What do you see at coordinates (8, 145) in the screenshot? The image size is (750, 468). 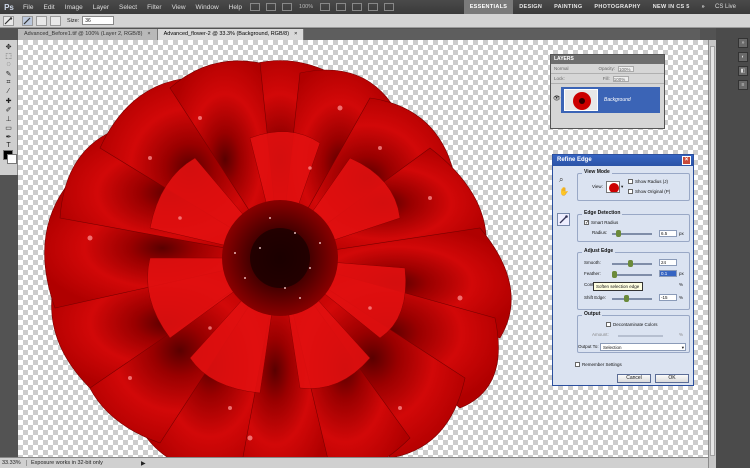 I see `type-tool-icon: T` at bounding box center [8, 145].